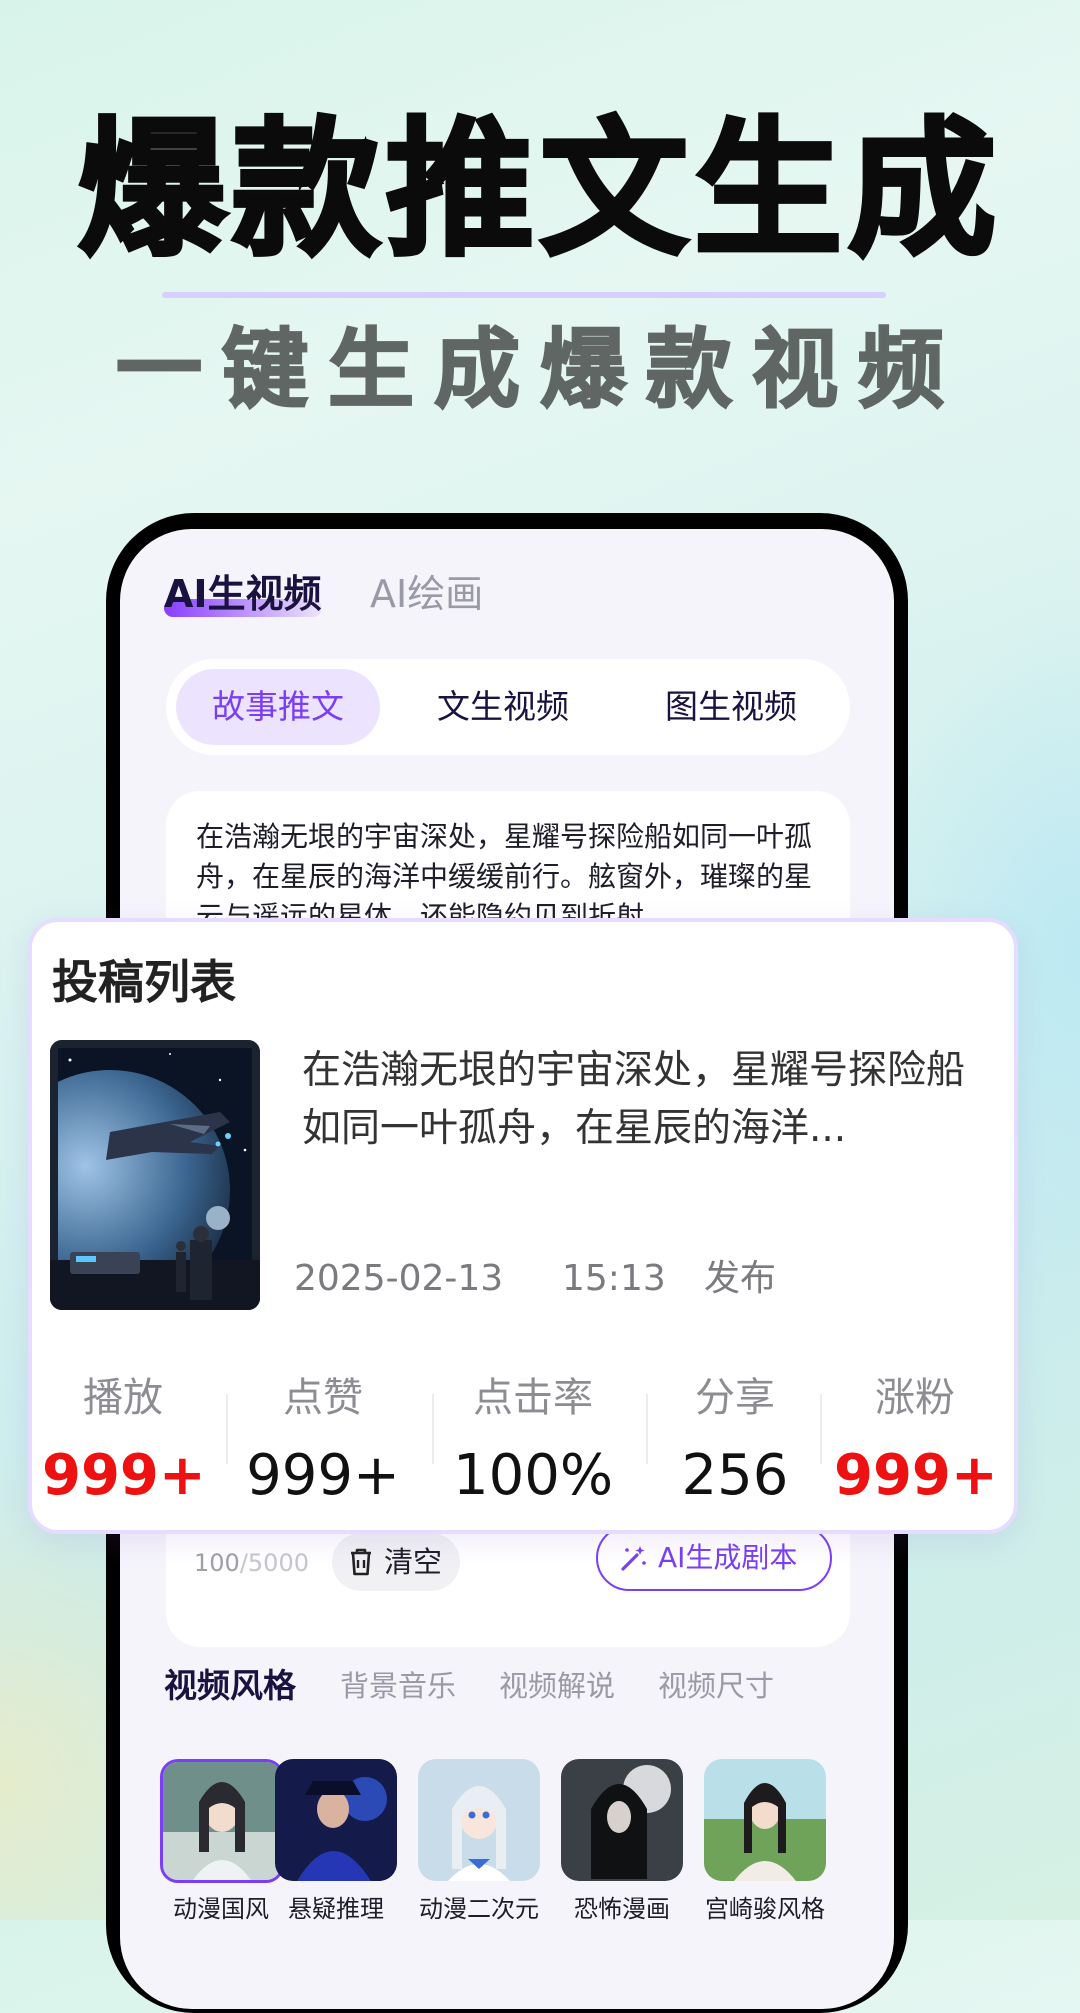 The height and width of the screenshot is (2013, 1080). Describe the element at coordinates (413, 1562) in the screenshot. I see `clear-label: 清空` at that location.